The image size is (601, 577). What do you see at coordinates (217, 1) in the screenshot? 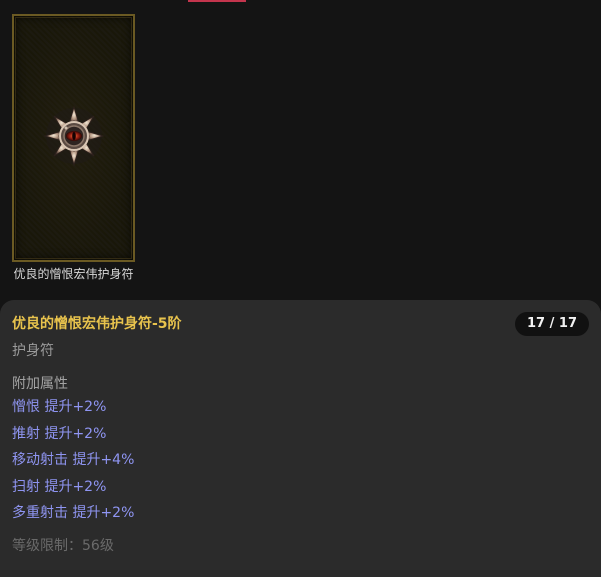
I see `active-tab-indicator` at bounding box center [217, 1].